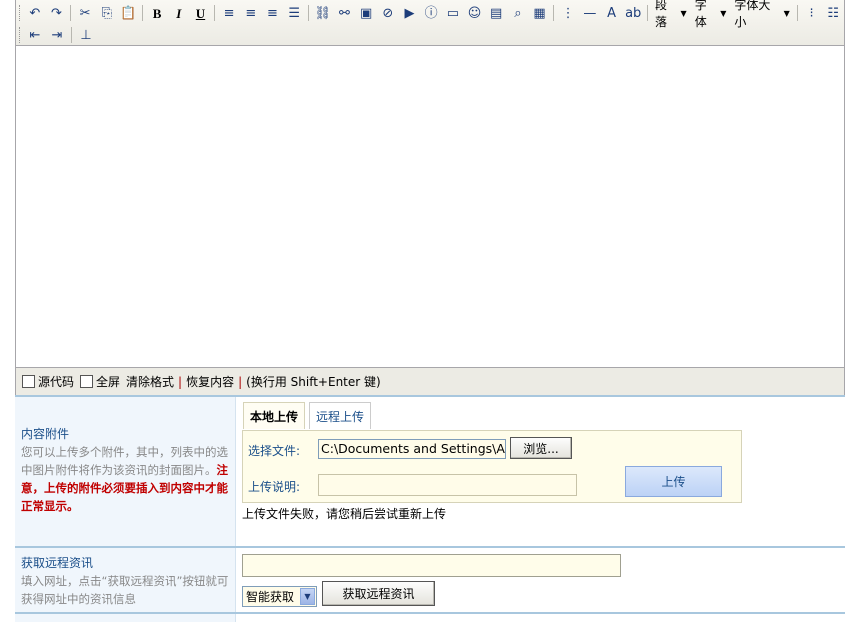 The image size is (860, 622). Describe the element at coordinates (612, 13) in the screenshot. I see `font-color-icon: A` at that location.